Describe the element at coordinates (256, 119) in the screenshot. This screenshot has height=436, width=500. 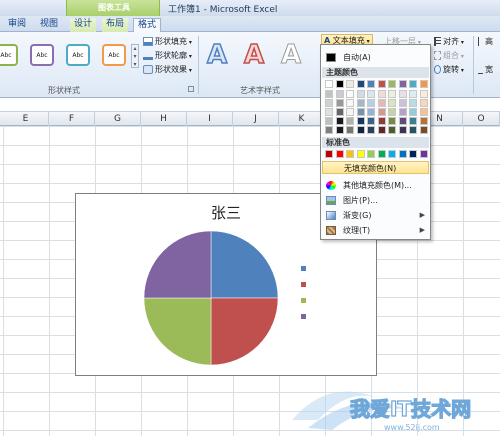
I see `column-header: J` at that location.